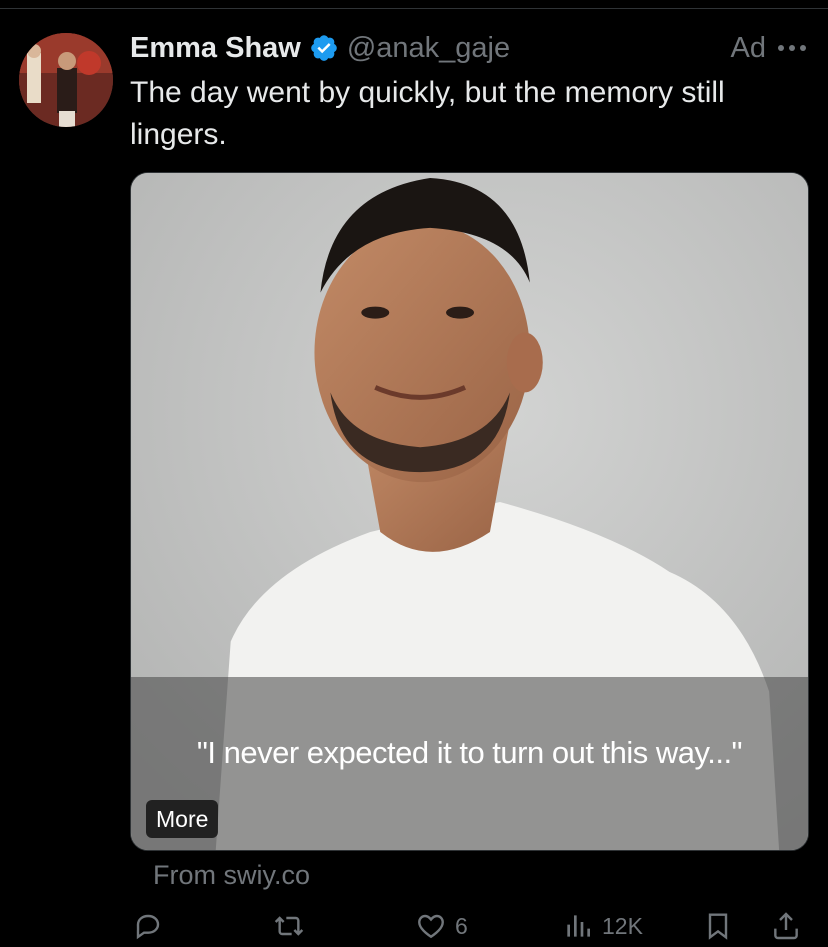 The image size is (828, 947). I want to click on share-button, so click(786, 926).